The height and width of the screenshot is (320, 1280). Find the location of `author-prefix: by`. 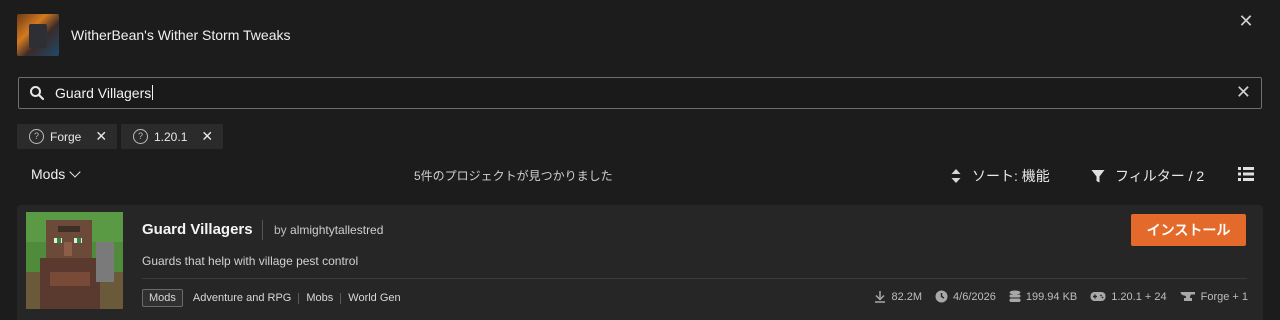

author-prefix: by is located at coordinates (280, 230).